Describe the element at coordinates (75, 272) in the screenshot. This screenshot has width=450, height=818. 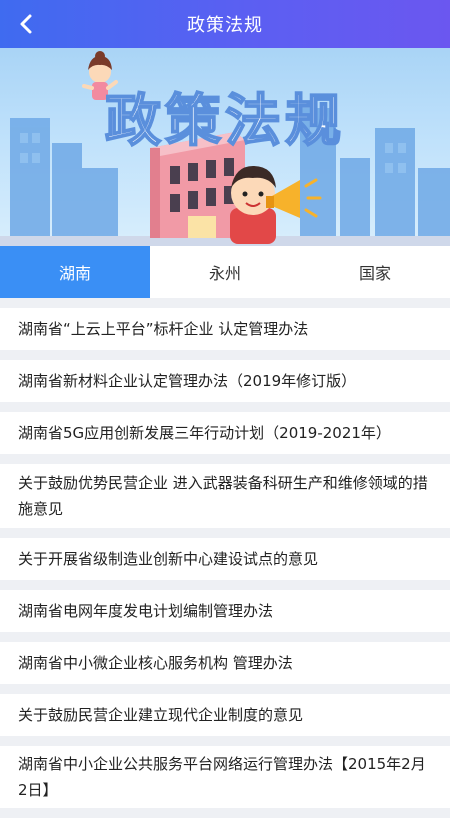
I see `tab-hunan: 湖南` at that location.